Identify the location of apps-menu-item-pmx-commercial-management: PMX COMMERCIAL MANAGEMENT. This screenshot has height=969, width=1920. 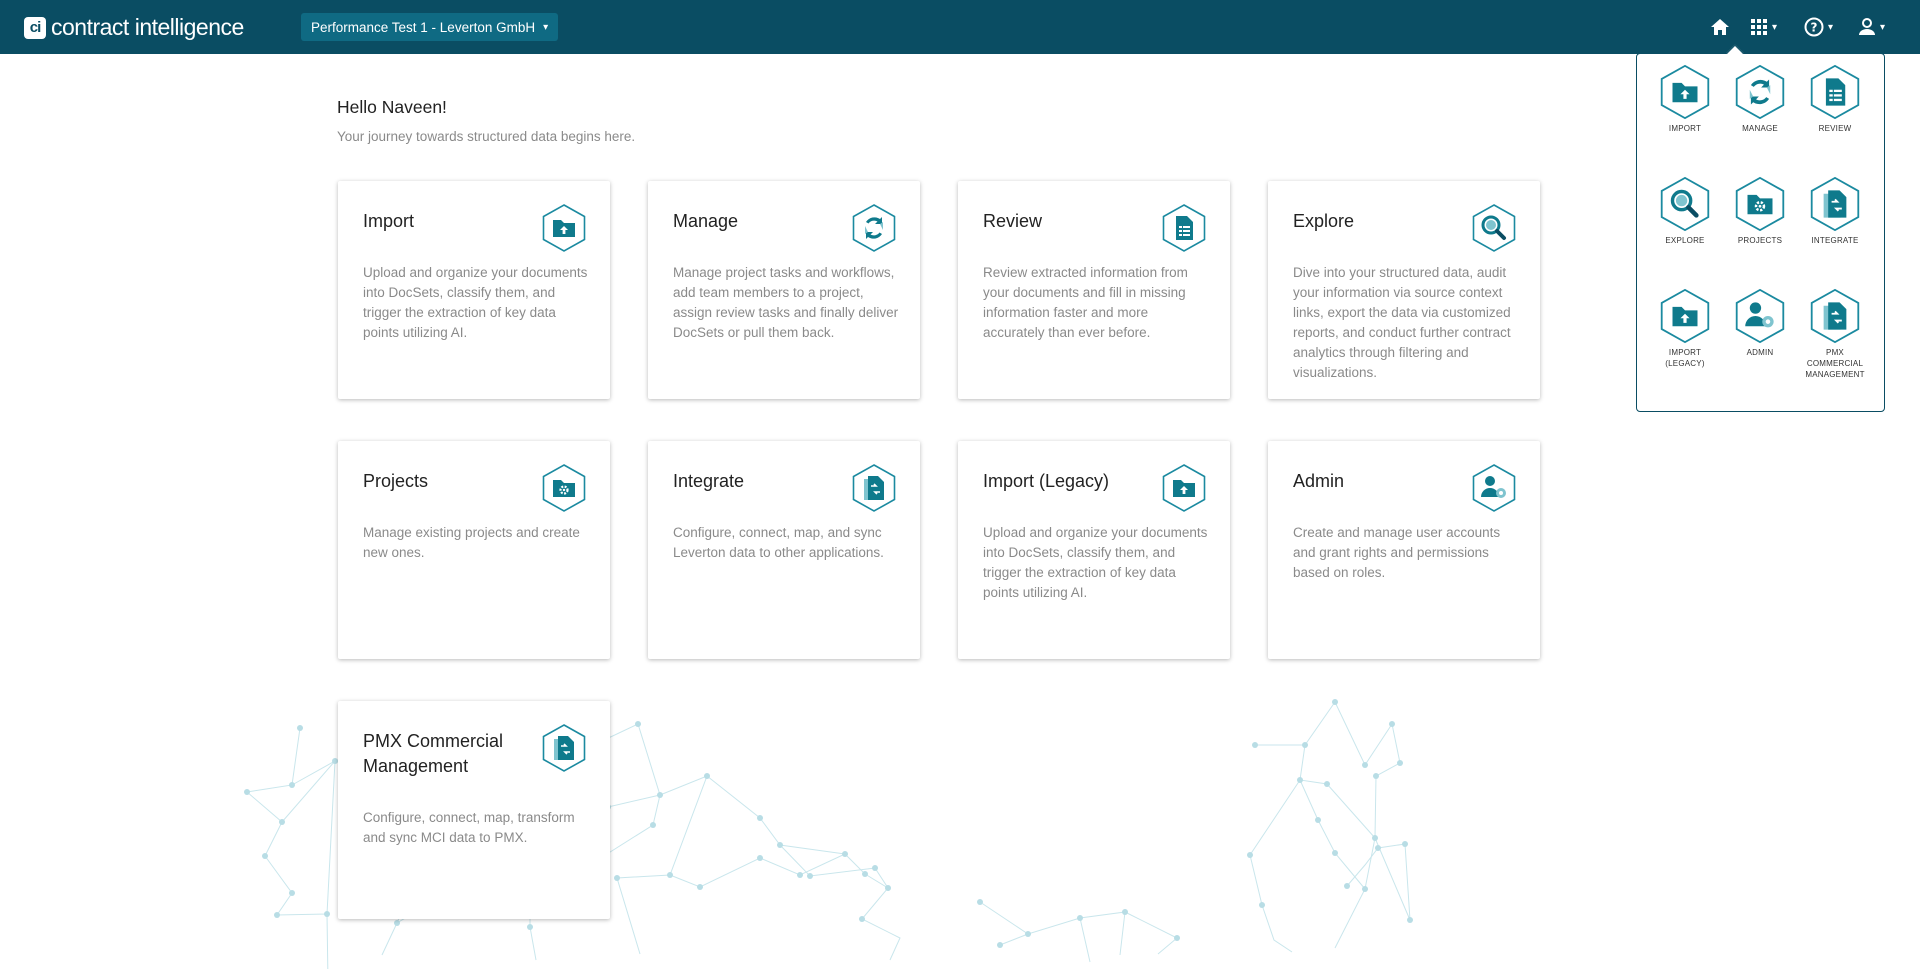
(1835, 334).